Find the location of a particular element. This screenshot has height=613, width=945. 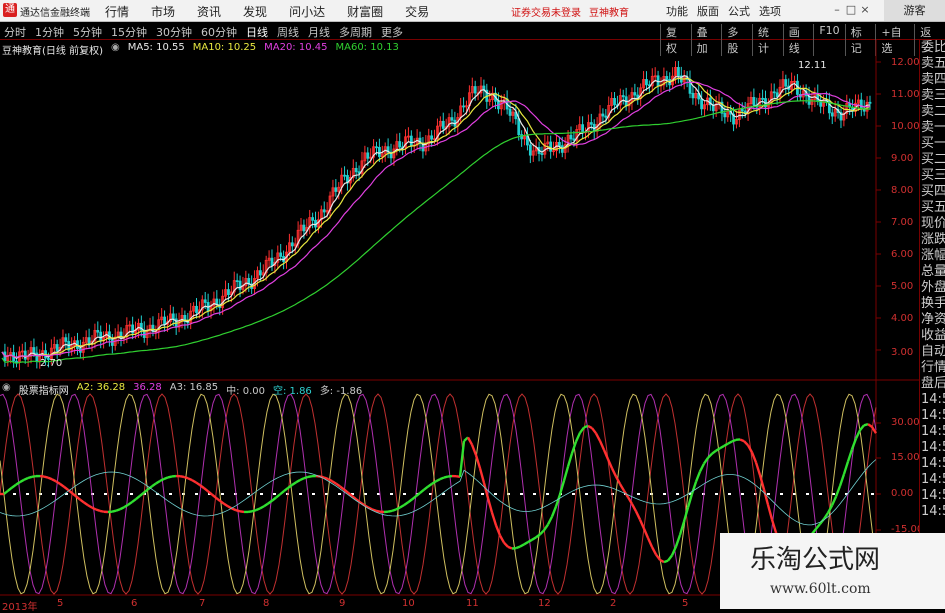

side-item: 收益 is located at coordinates (932, 336).